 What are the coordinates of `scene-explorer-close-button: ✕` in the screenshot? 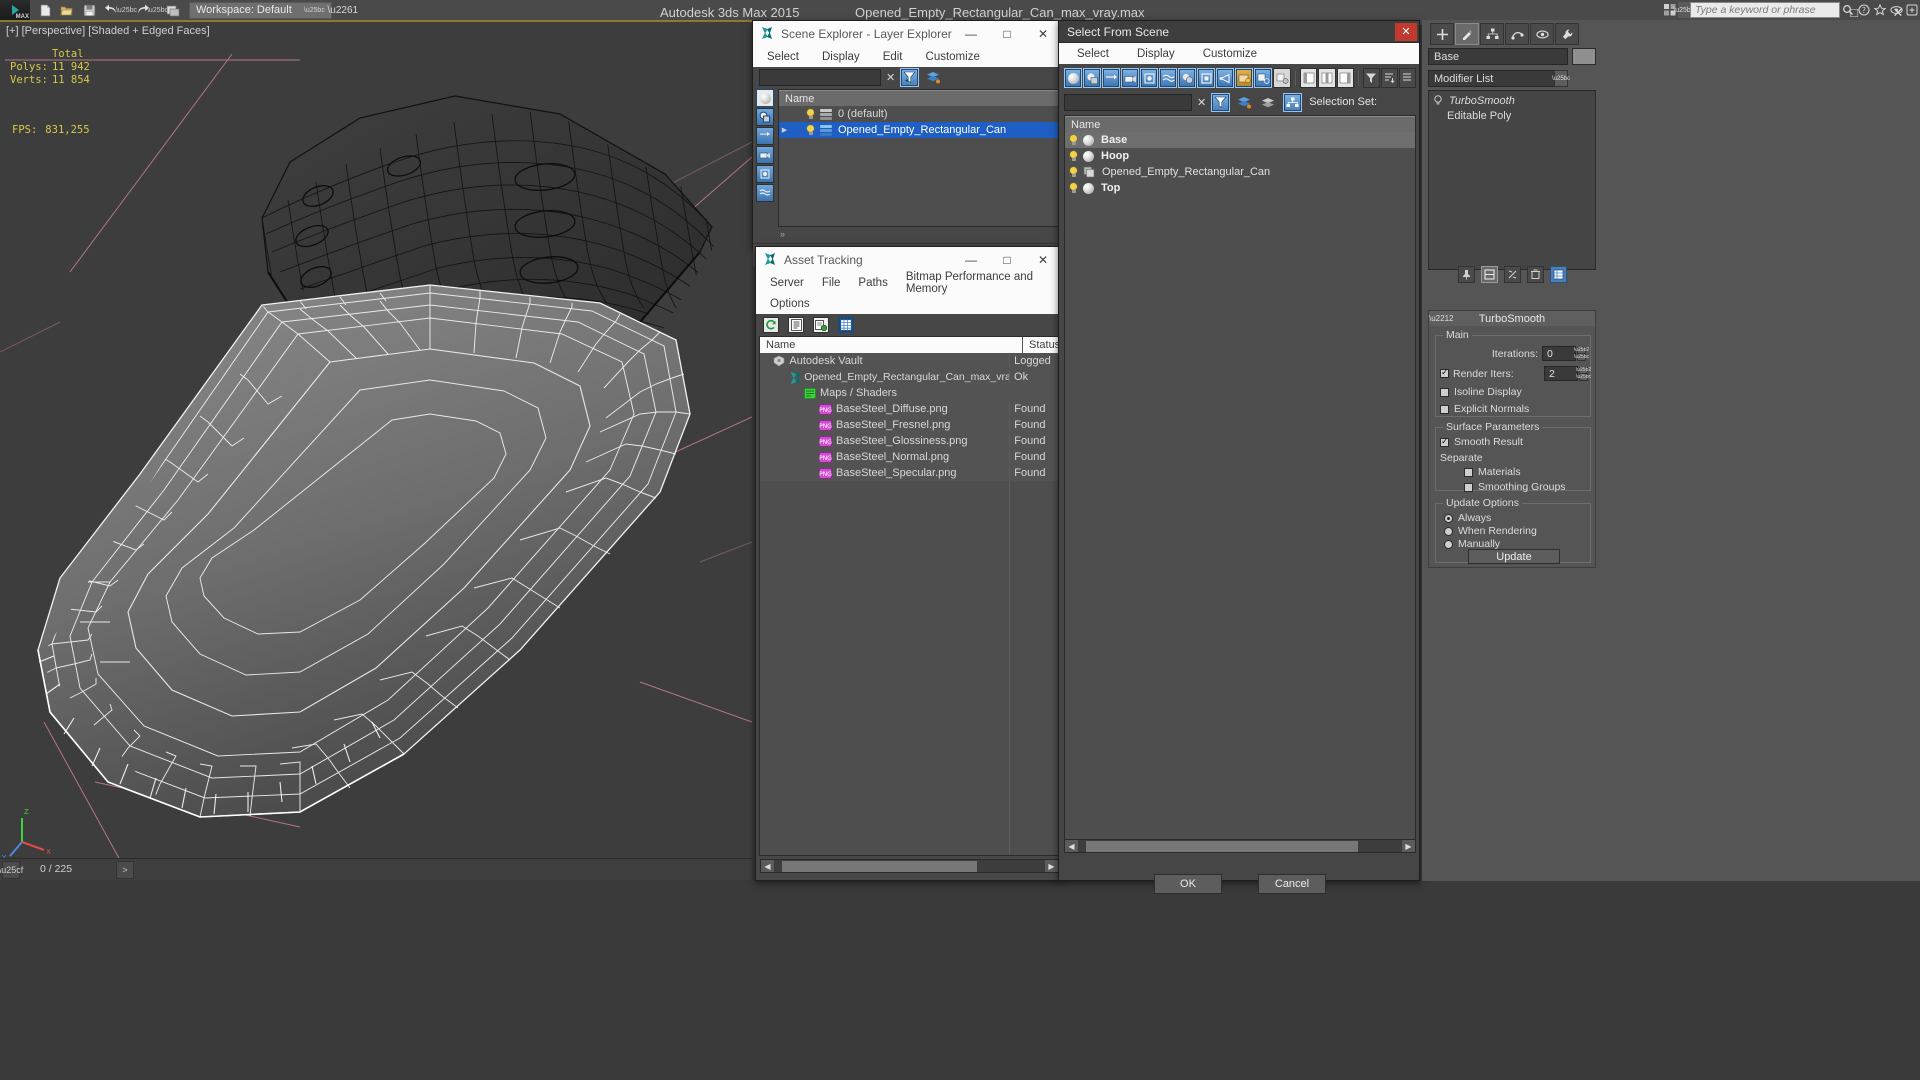 It's located at (1043, 33).